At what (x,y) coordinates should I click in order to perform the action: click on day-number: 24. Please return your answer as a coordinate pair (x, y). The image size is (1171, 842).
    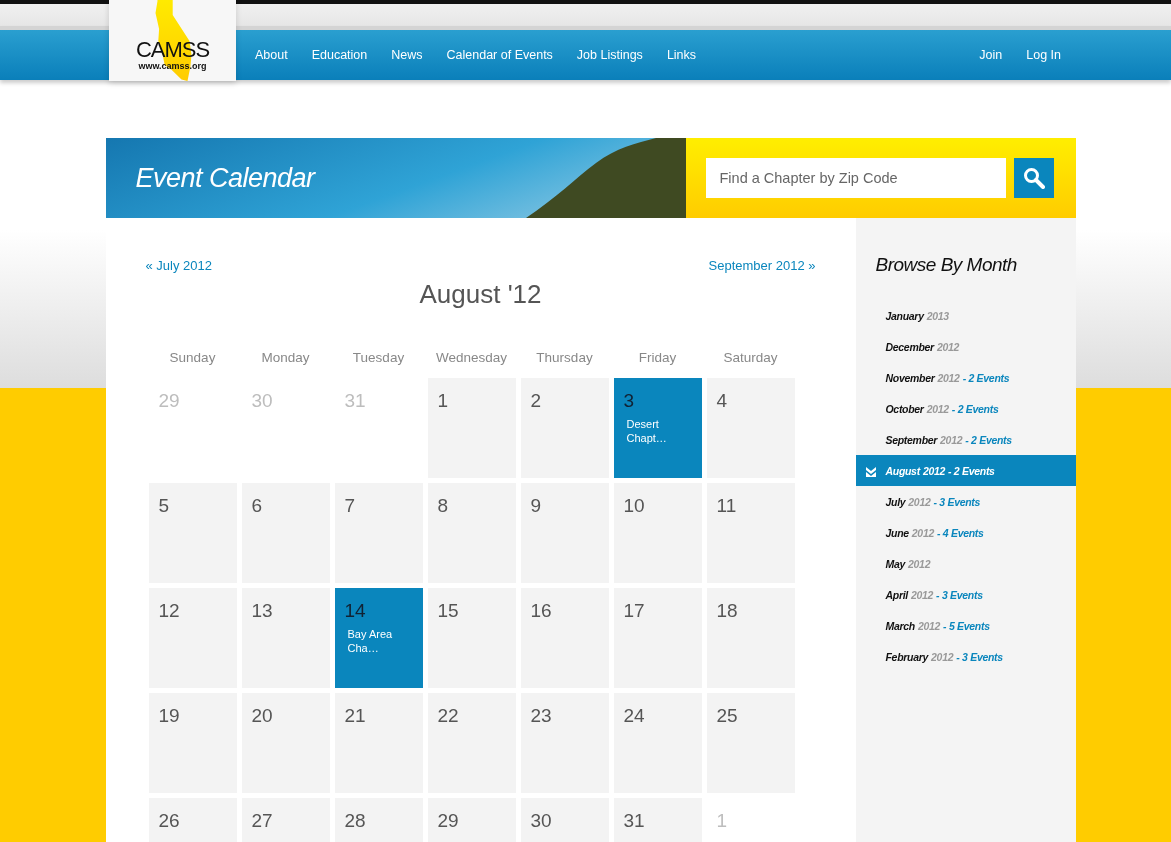
    Looking at the image, I should click on (634, 716).